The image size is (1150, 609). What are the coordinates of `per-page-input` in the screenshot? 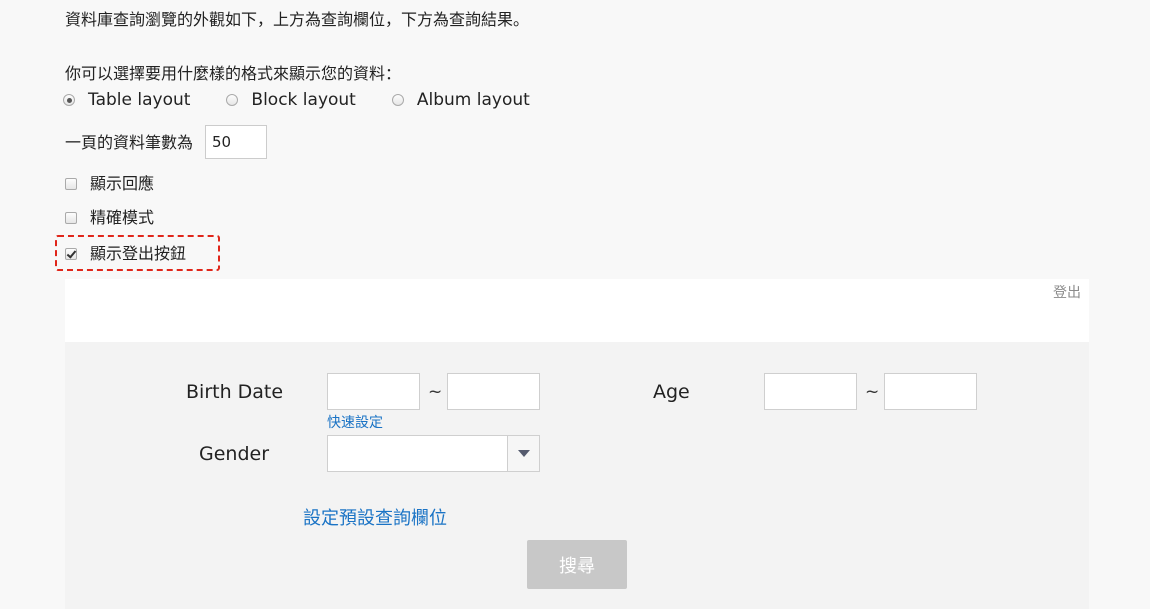 It's located at (236, 142).